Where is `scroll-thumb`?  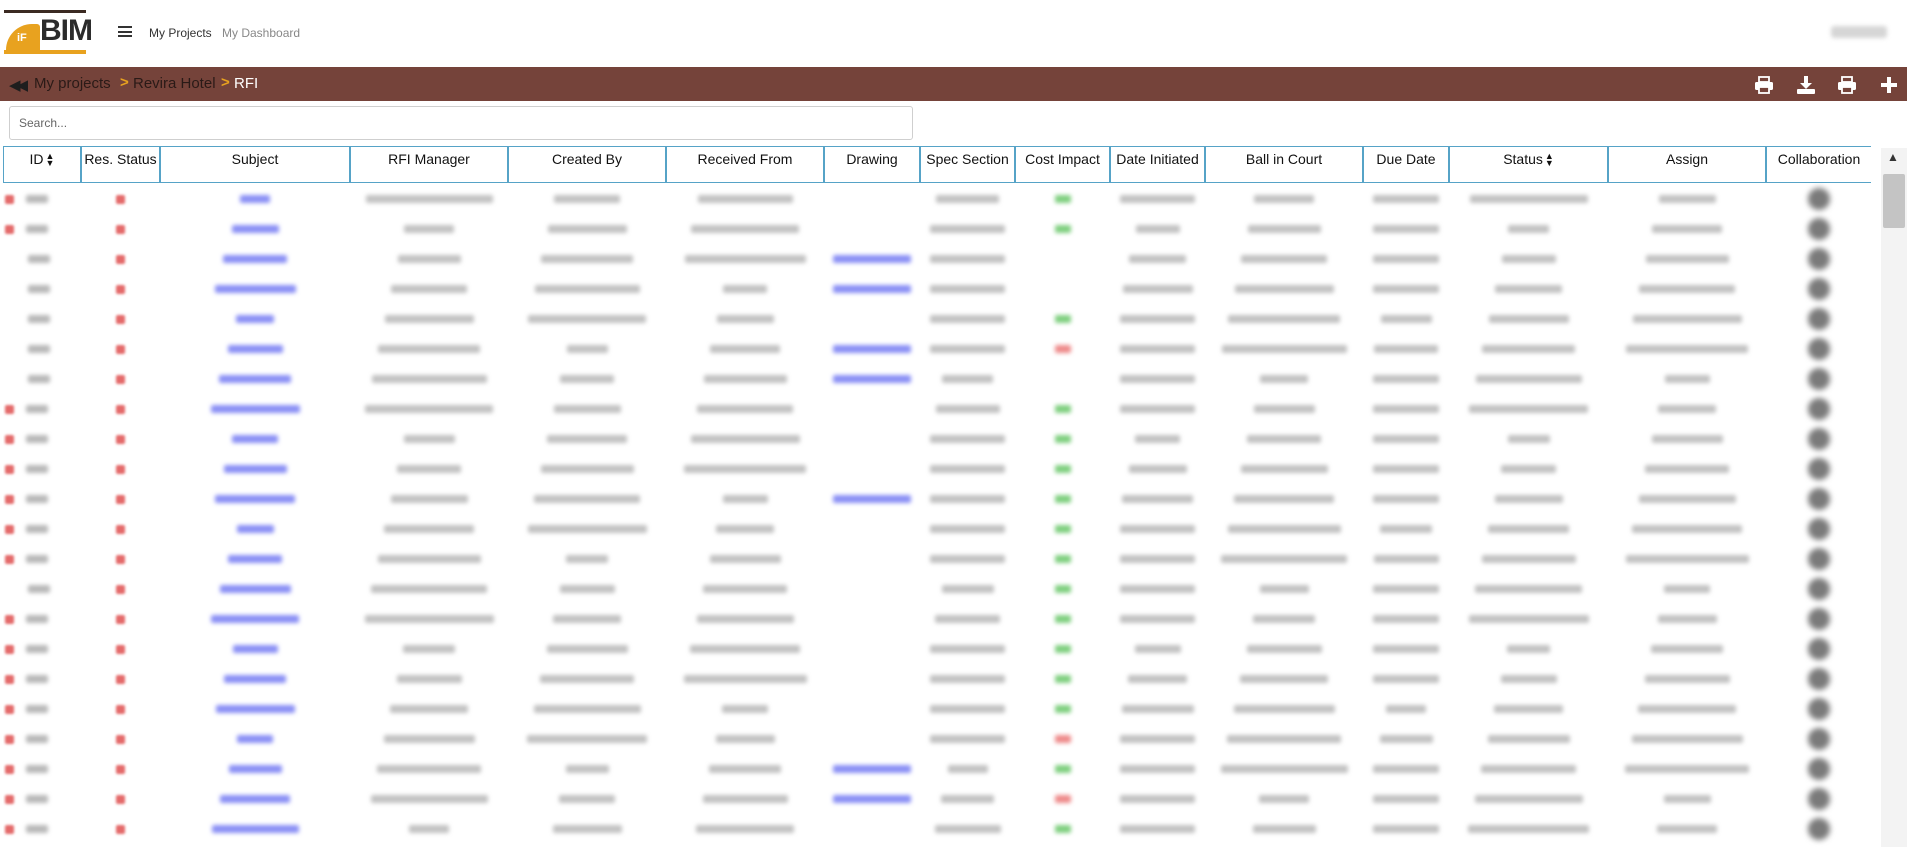 scroll-thumb is located at coordinates (1894, 201).